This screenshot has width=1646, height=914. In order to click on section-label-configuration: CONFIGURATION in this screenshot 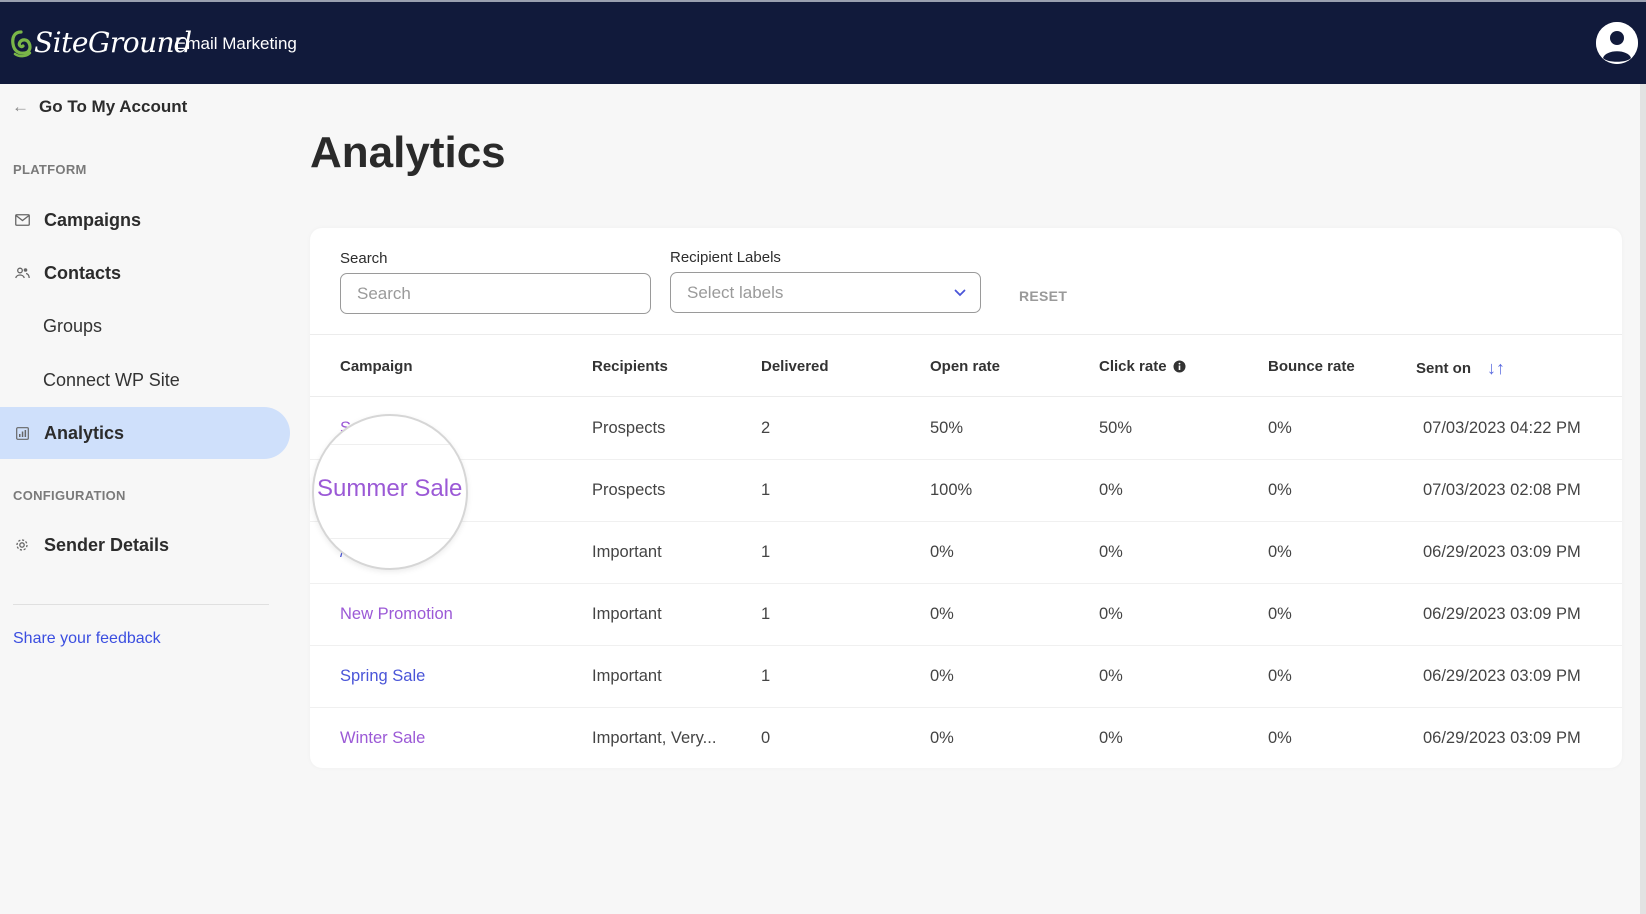, I will do `click(69, 495)`.